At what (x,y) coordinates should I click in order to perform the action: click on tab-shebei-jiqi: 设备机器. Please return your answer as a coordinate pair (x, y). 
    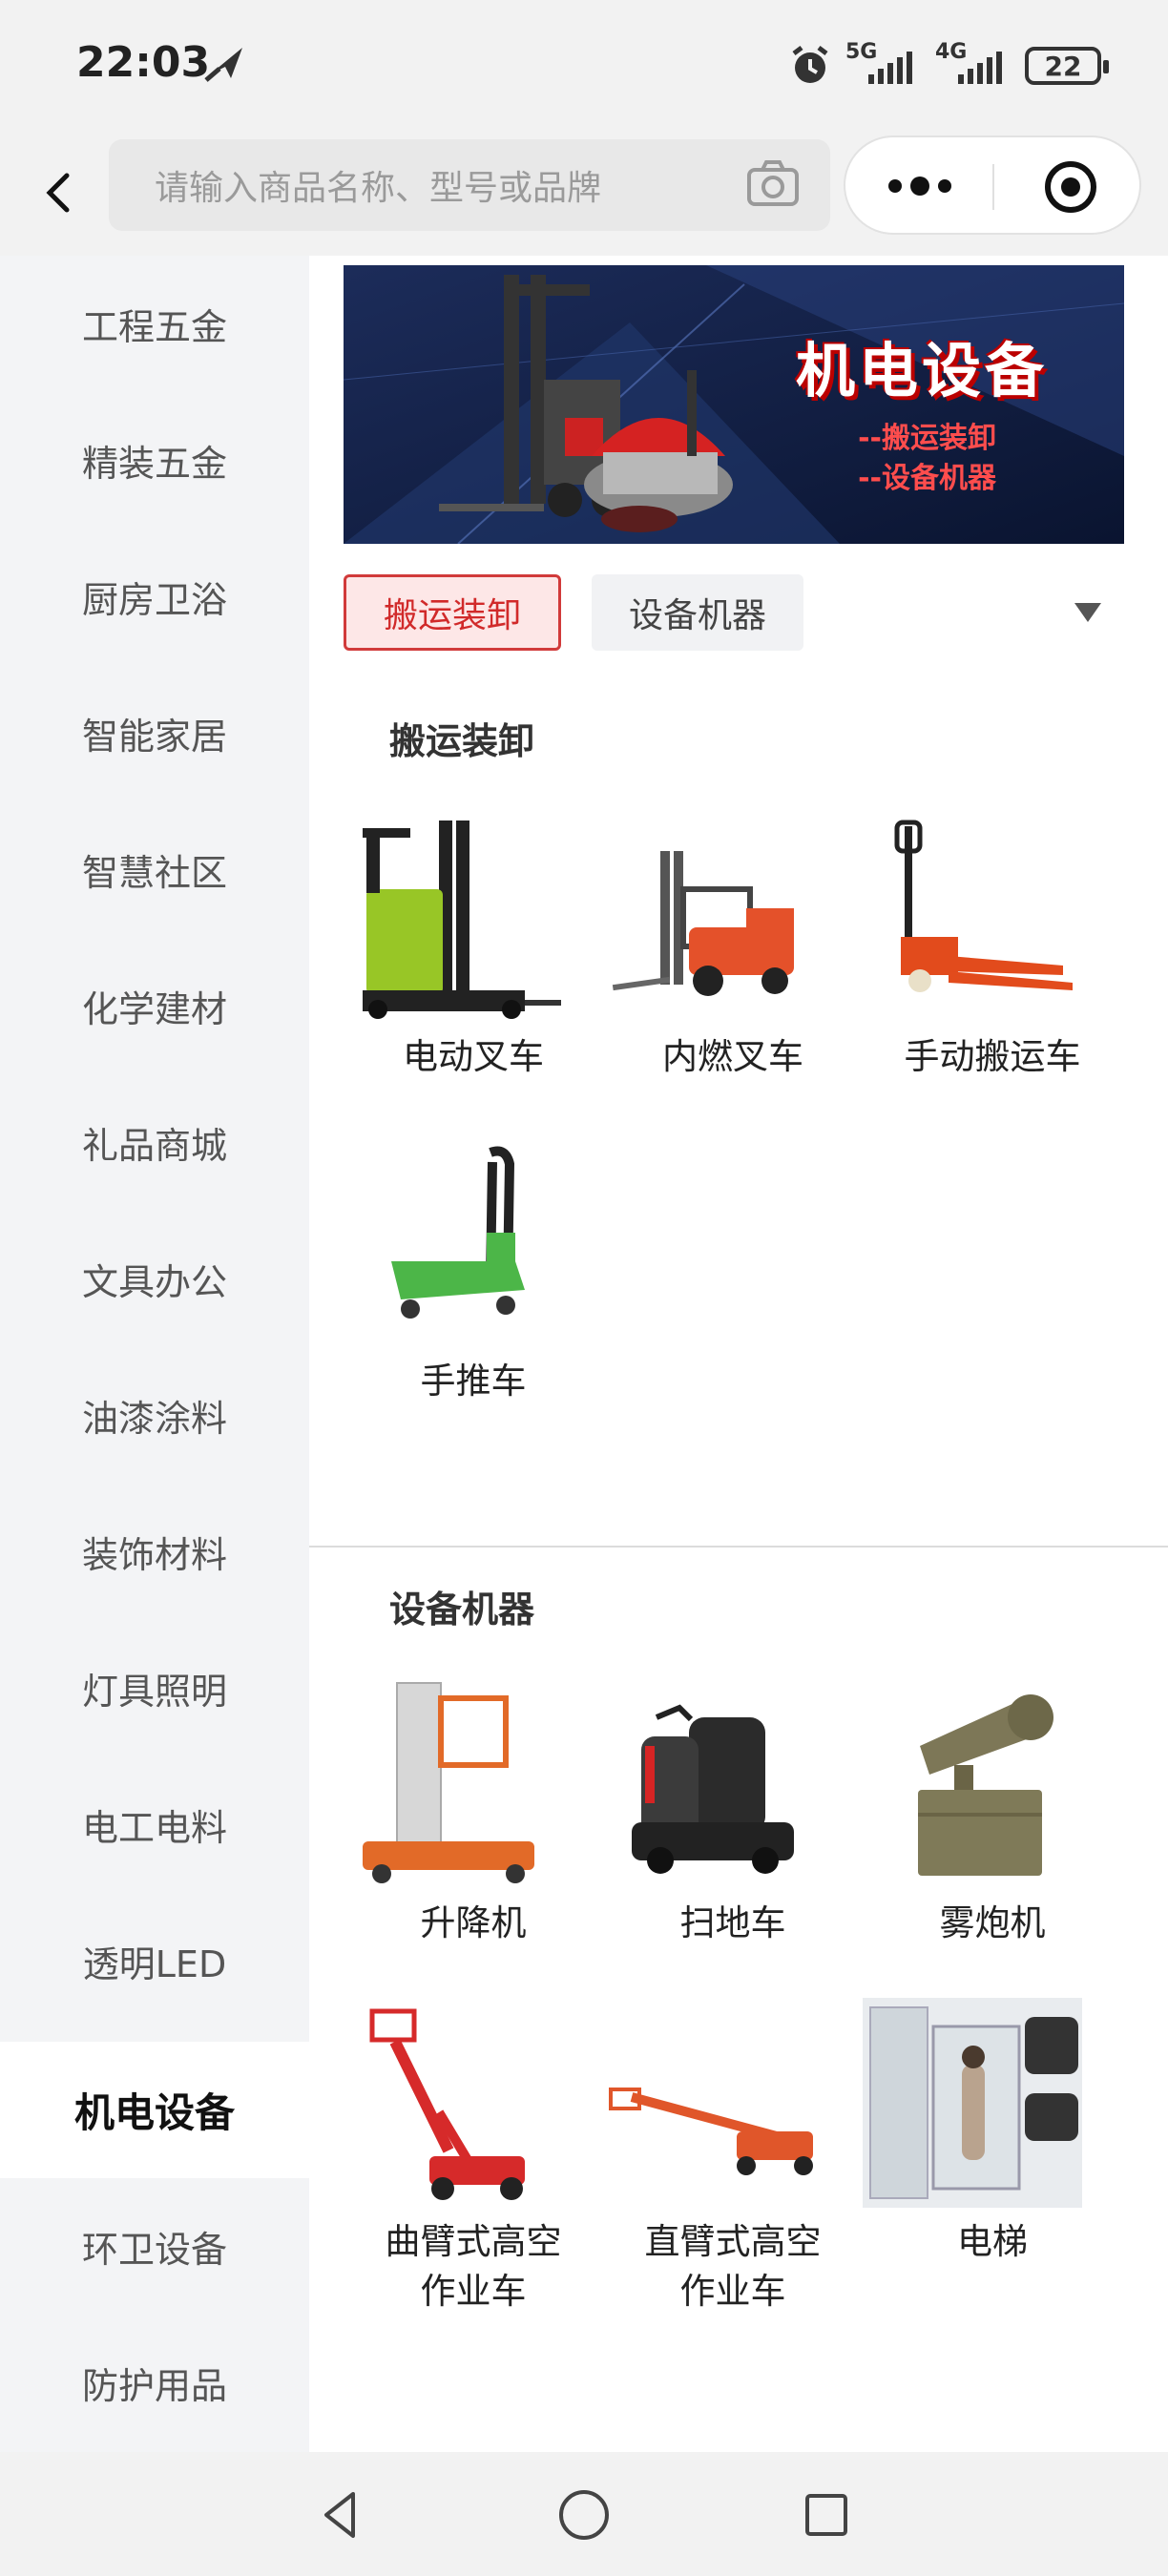
    Looking at the image, I should click on (697, 612).